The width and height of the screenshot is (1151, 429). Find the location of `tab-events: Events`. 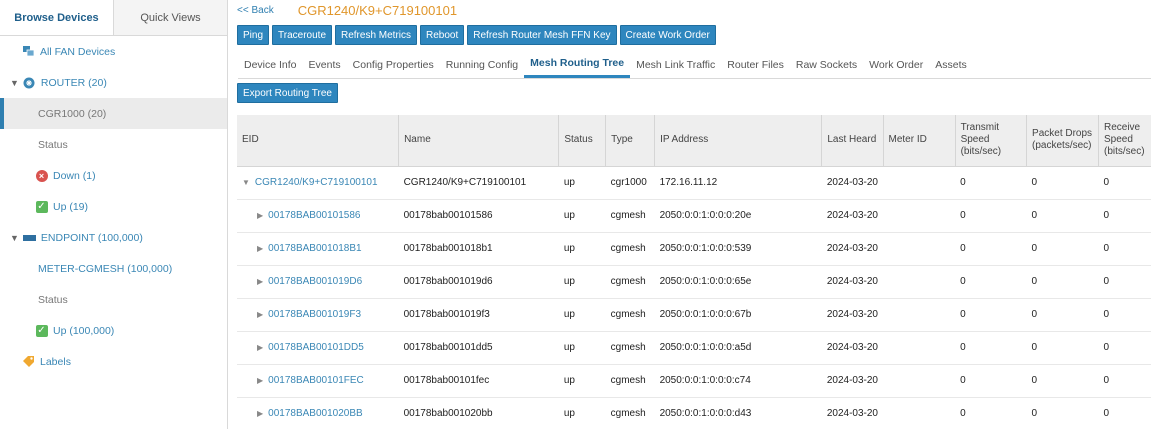

tab-events: Events is located at coordinates (325, 64).